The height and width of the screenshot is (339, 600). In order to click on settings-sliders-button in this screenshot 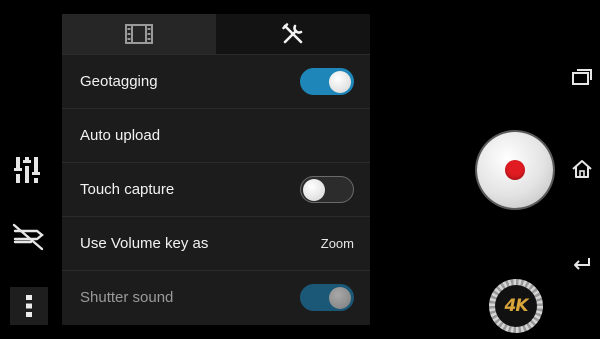, I will do `click(27, 170)`.